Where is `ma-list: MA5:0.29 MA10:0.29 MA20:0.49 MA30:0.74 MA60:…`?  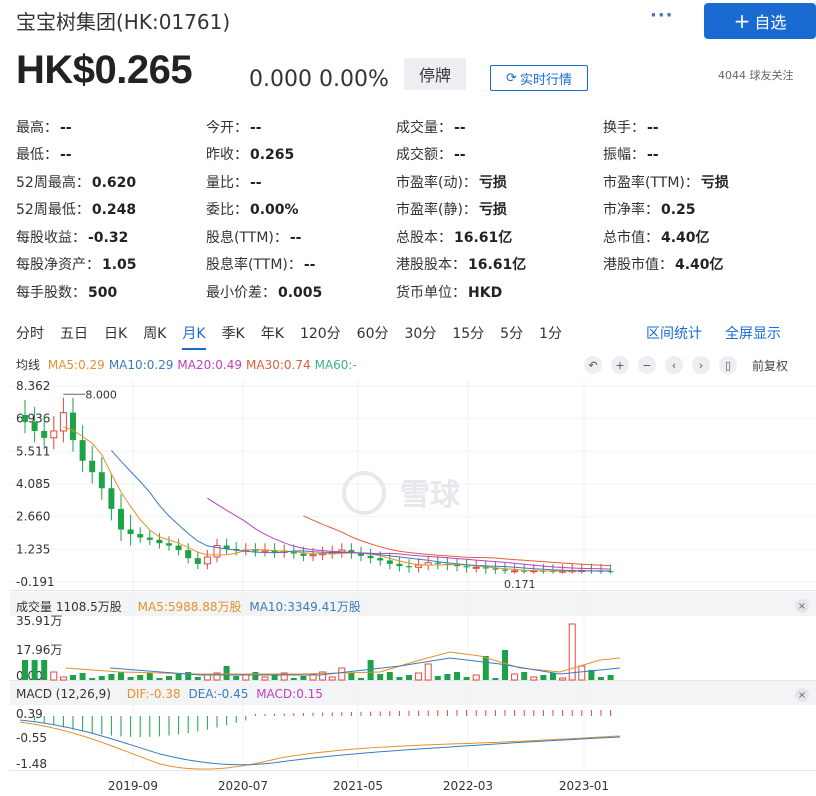
ma-list: MA5:0.29 MA10:0.29 MA20:0.49 MA30:0.74 MA60:… is located at coordinates (204, 365).